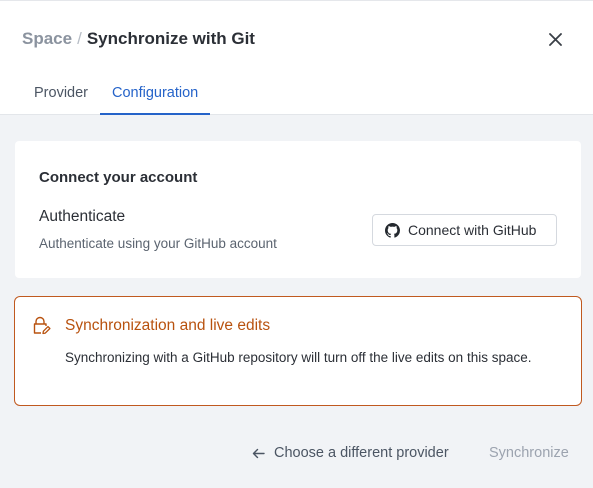 This screenshot has width=593, height=488. What do you see at coordinates (158, 243) in the screenshot?
I see `authenticate-description: Authenticate using your GitHub account` at bounding box center [158, 243].